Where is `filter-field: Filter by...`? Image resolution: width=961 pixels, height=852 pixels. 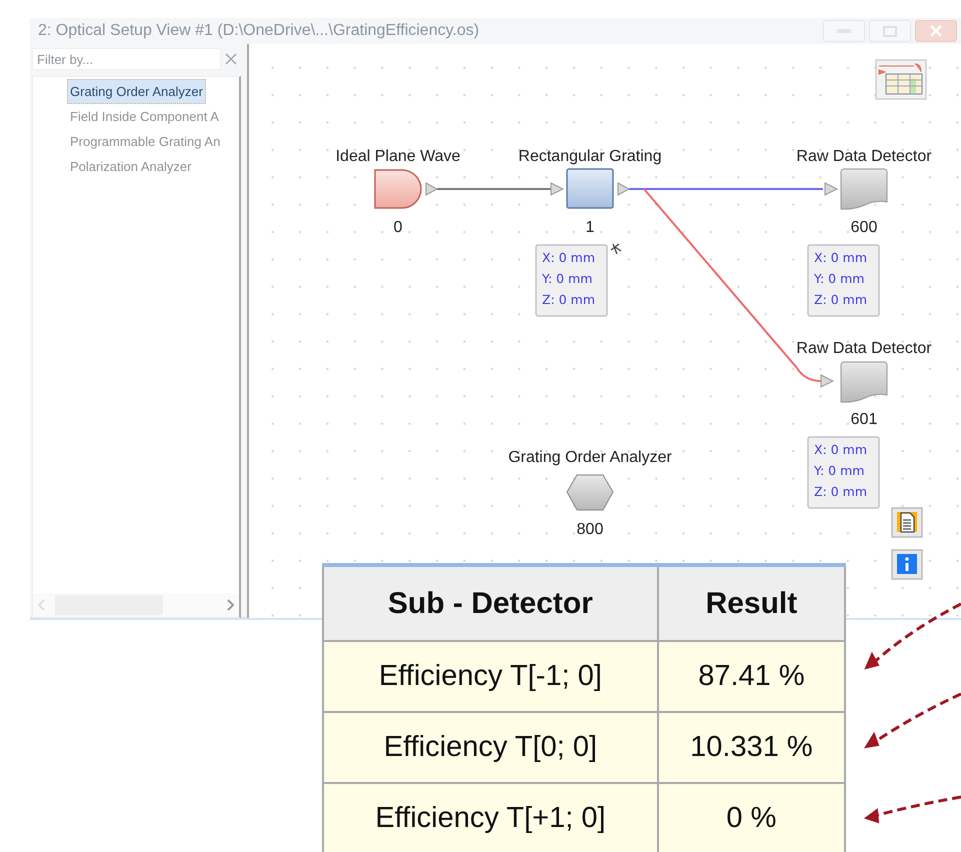
filter-field: Filter by... is located at coordinates (126, 59).